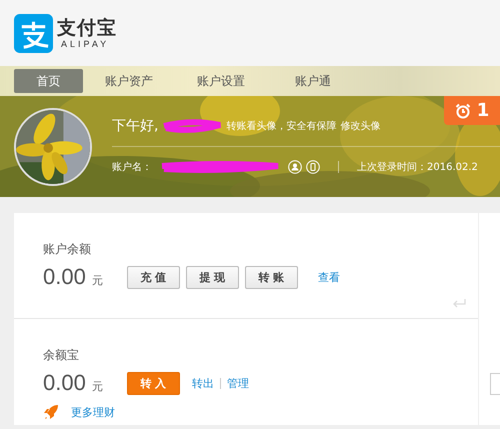 This screenshot has width=500, height=429. Describe the element at coordinates (64, 383) in the screenshot. I see `yuebao-amount: 0.00` at that location.